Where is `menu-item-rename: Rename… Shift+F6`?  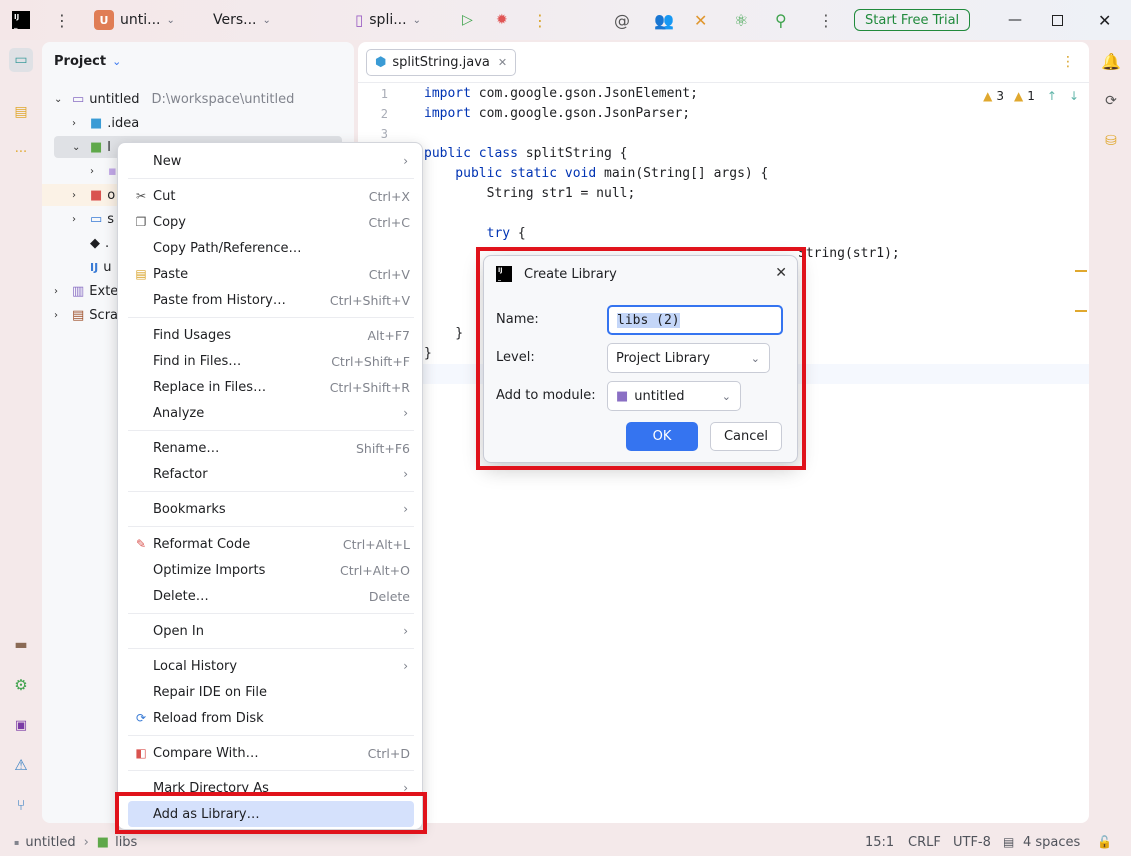 menu-item-rename: Rename… Shift+F6 is located at coordinates (271, 448).